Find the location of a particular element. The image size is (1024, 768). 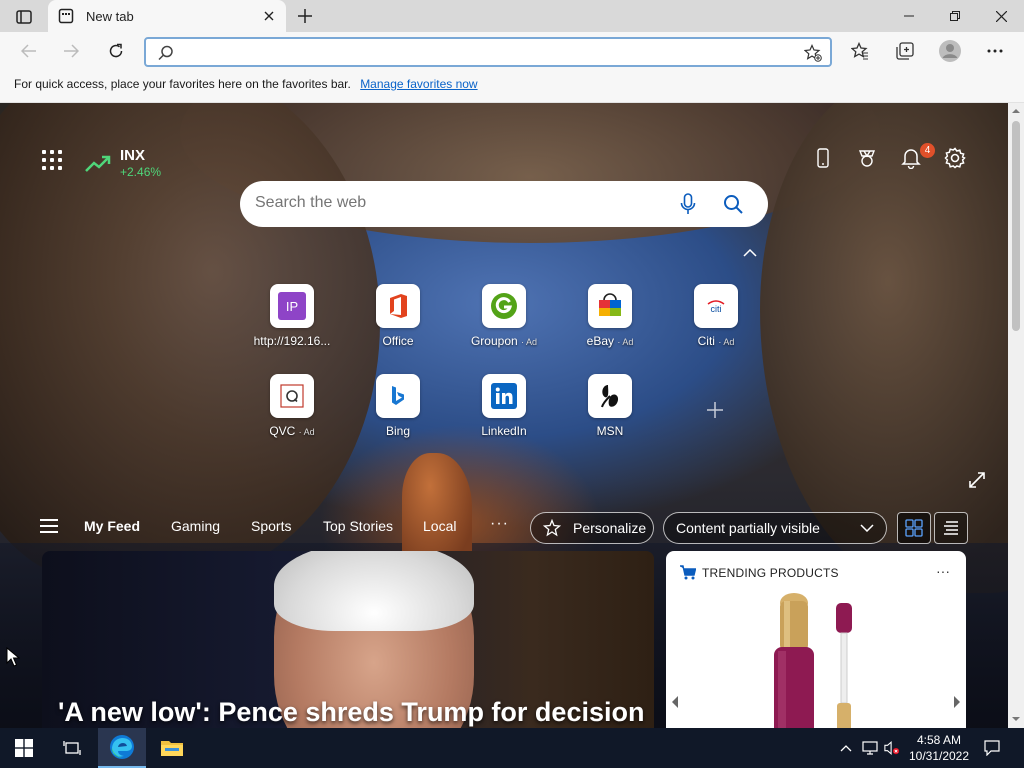

list-view-button is located at coordinates (951, 528).